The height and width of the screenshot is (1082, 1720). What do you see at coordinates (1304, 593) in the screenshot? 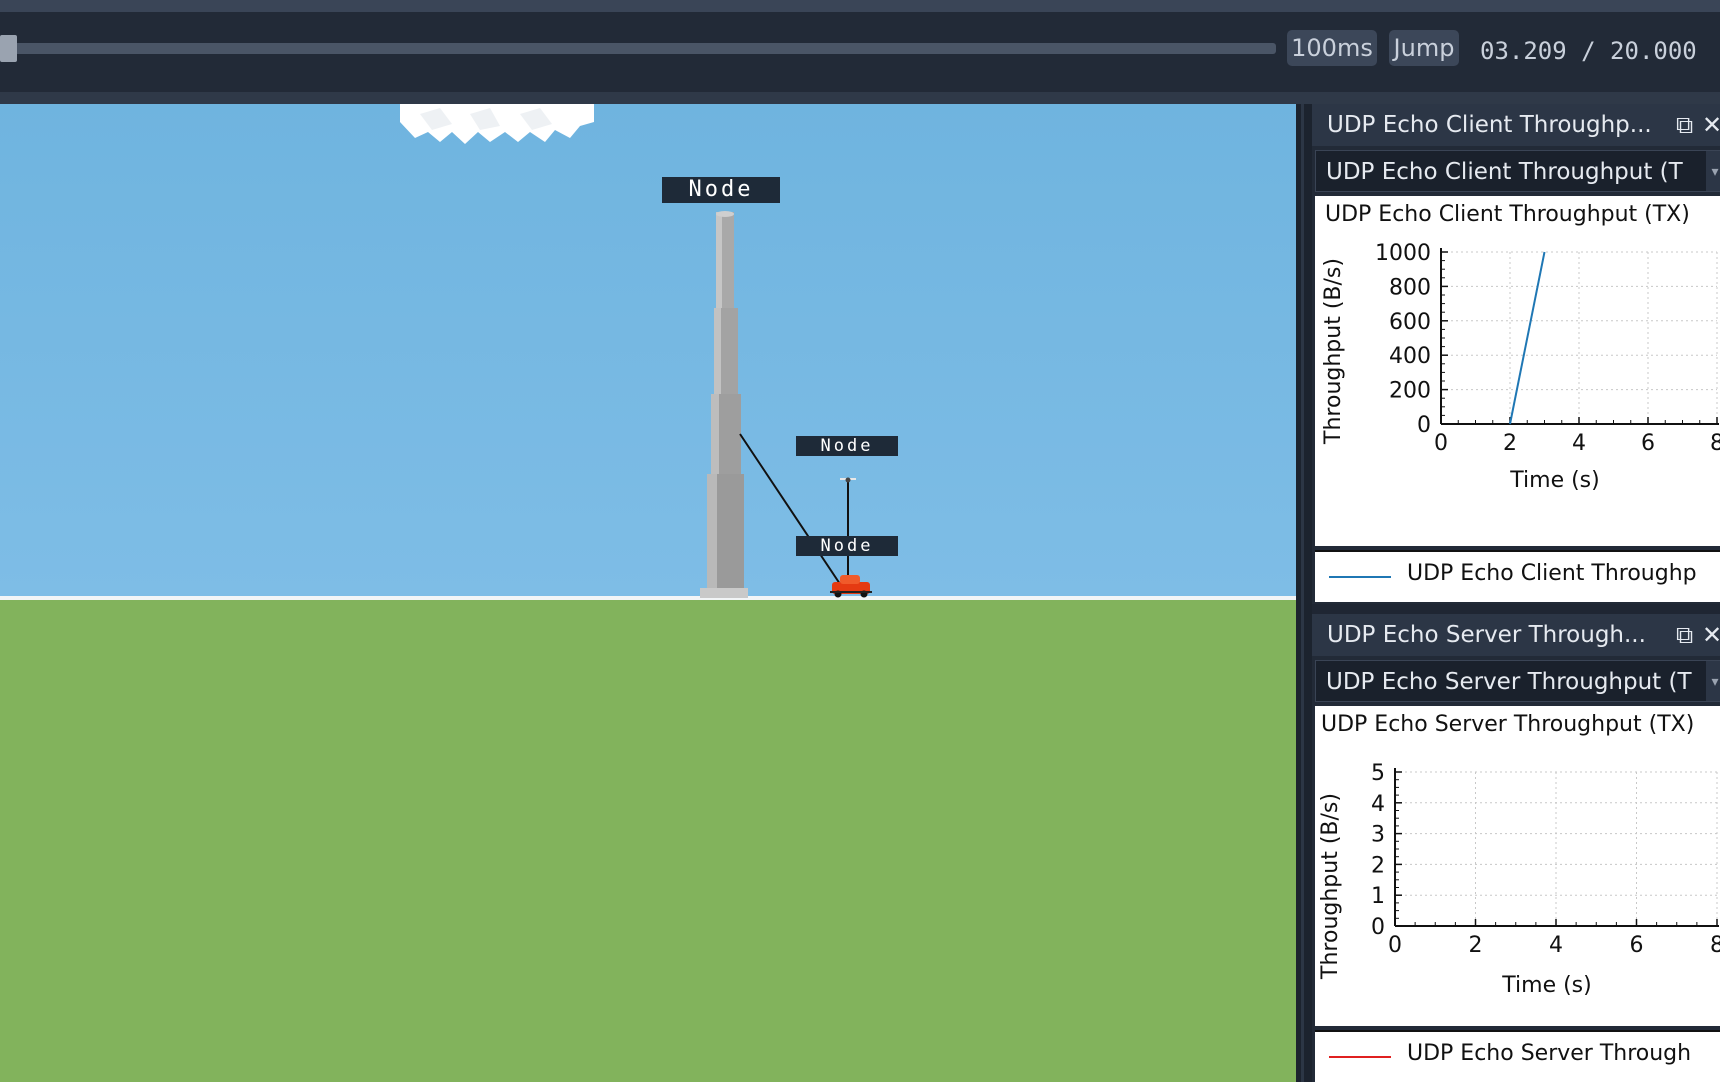
I see `splitter-handle` at bounding box center [1304, 593].